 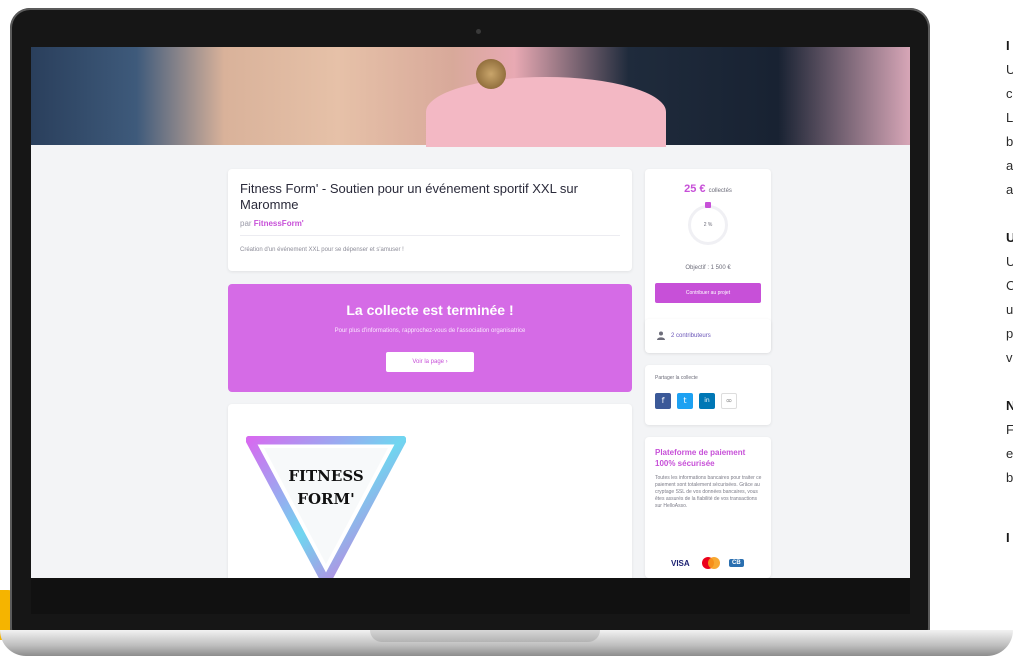 I want to click on contributors-card: 2 contributeurs, so click(x=708, y=336).